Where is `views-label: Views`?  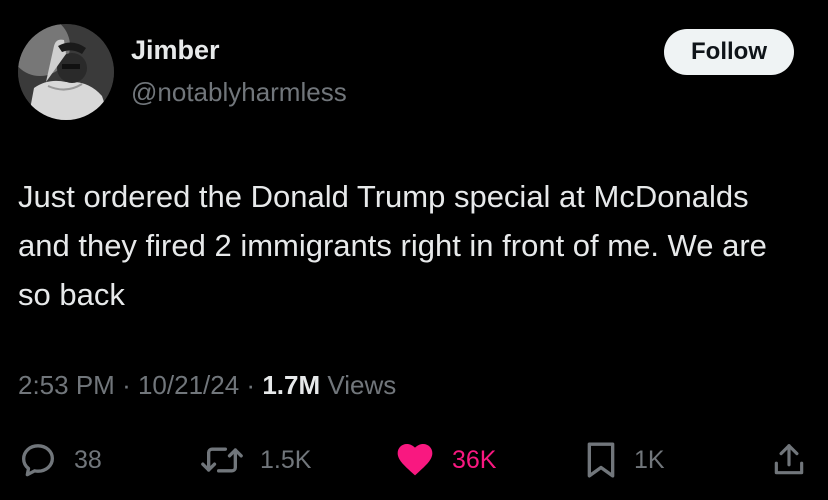 views-label: Views is located at coordinates (362, 385).